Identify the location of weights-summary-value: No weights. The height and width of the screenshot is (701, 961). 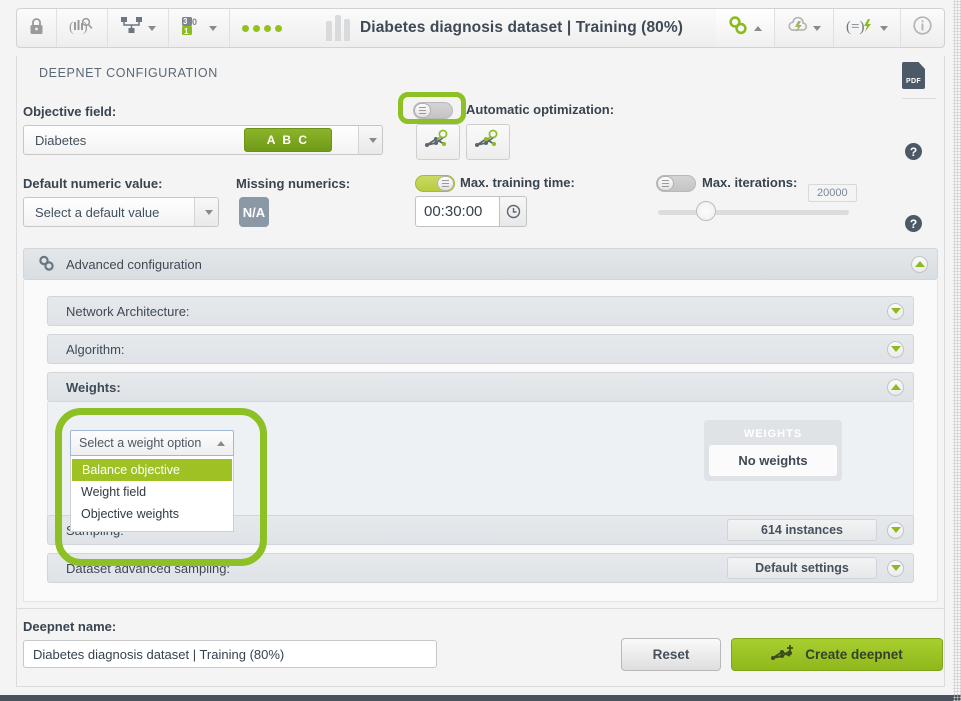
(773, 460).